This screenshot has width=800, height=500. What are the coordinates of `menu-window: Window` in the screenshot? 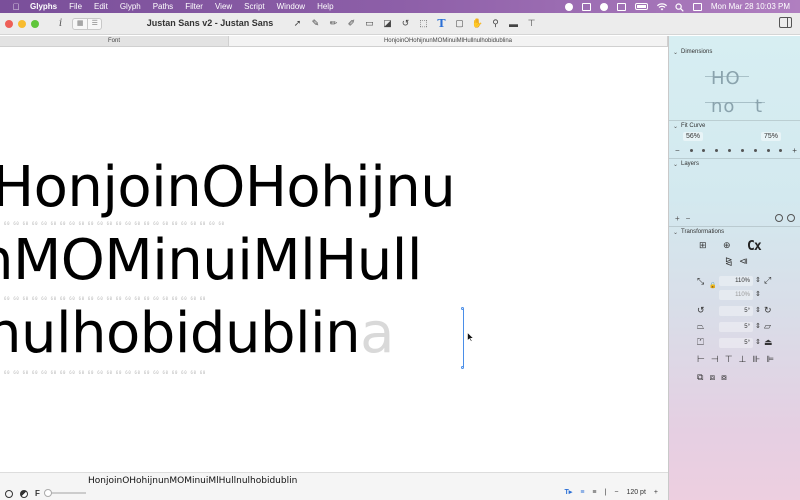 It's located at (291, 6).